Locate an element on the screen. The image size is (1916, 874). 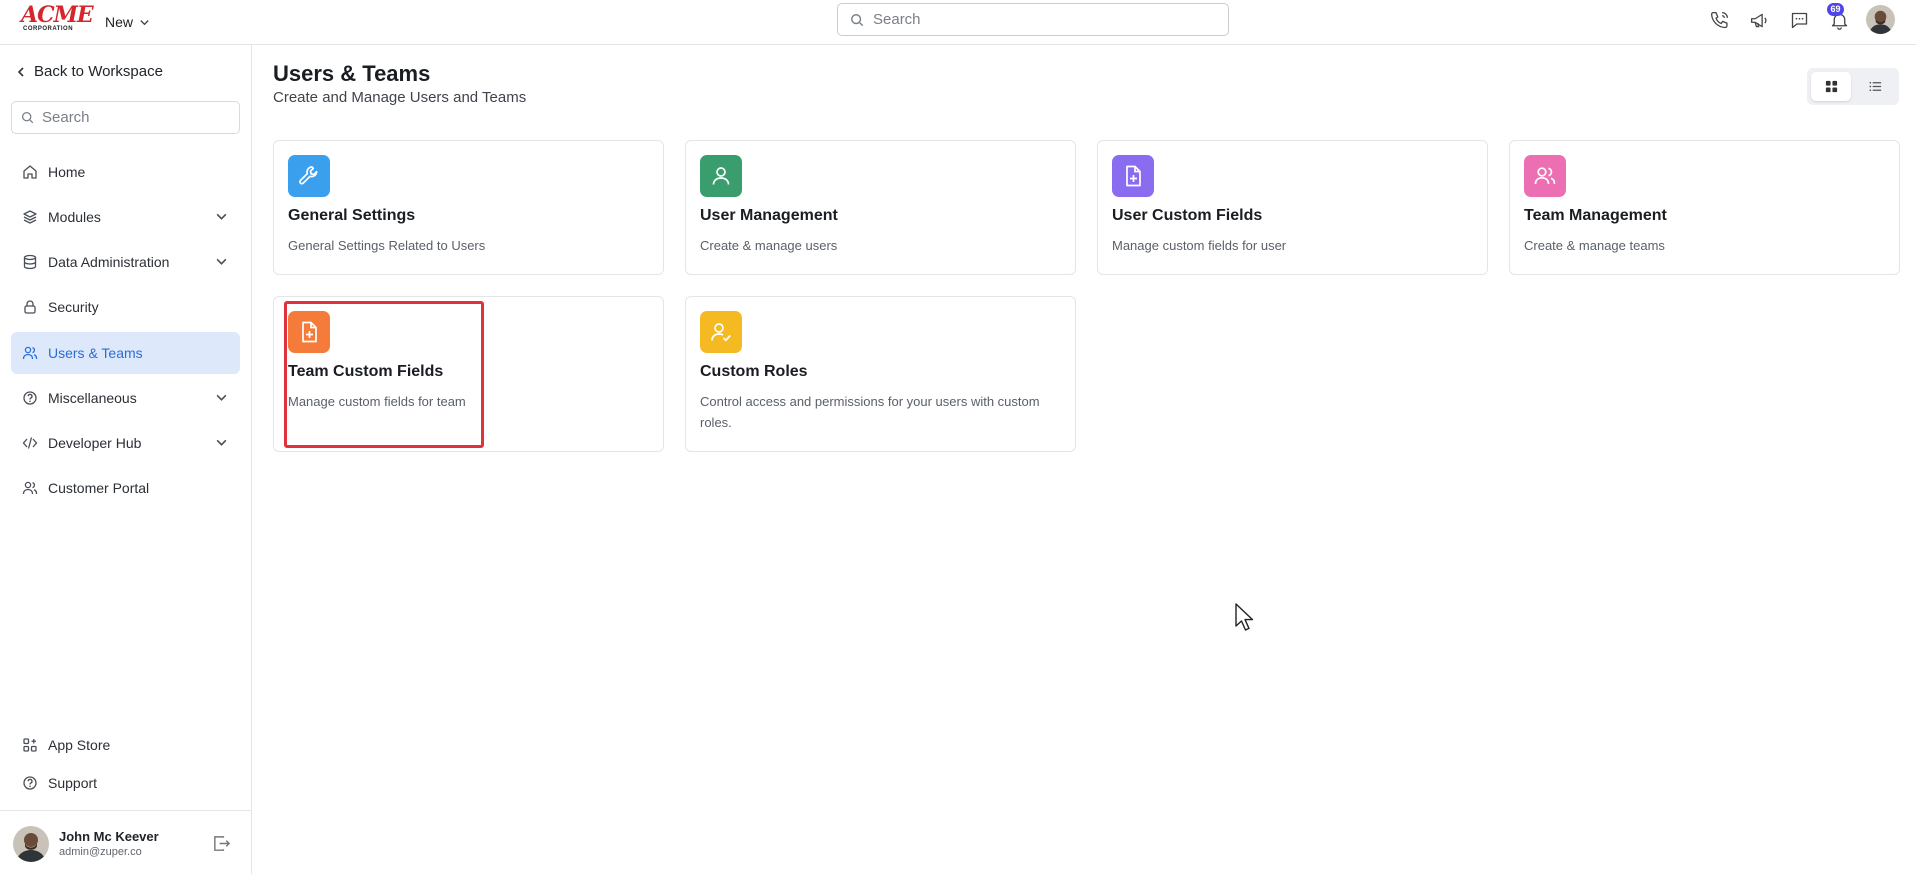
sidebar-item-home: Home is located at coordinates (125, 172).